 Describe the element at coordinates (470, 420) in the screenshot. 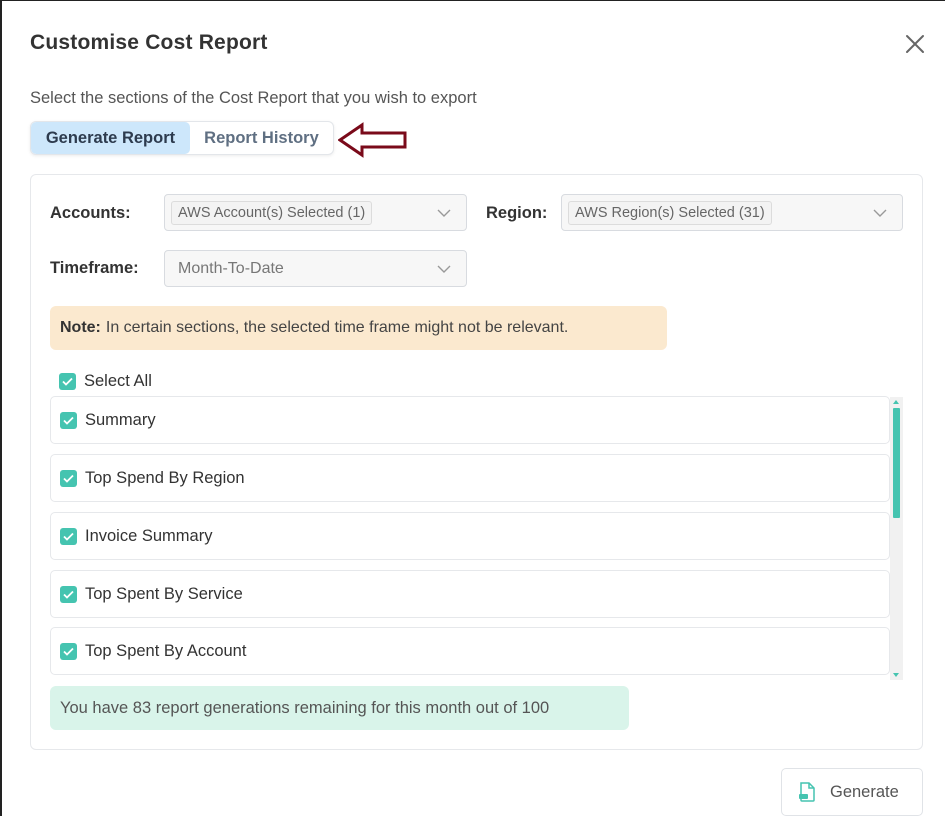

I see `section-item-summary: Summary` at that location.